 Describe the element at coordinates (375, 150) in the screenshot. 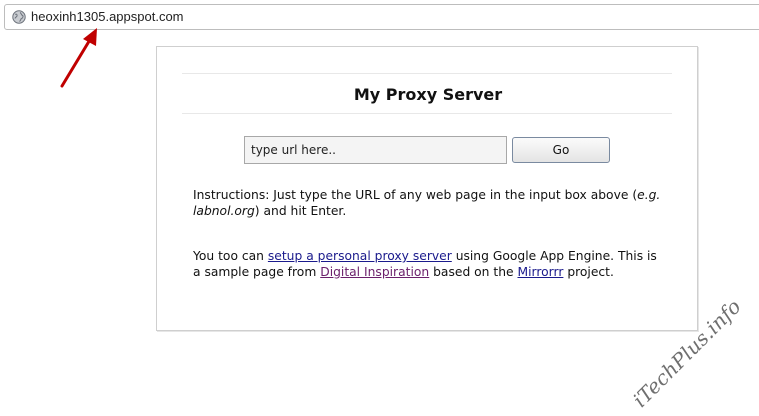

I see `url-input` at that location.